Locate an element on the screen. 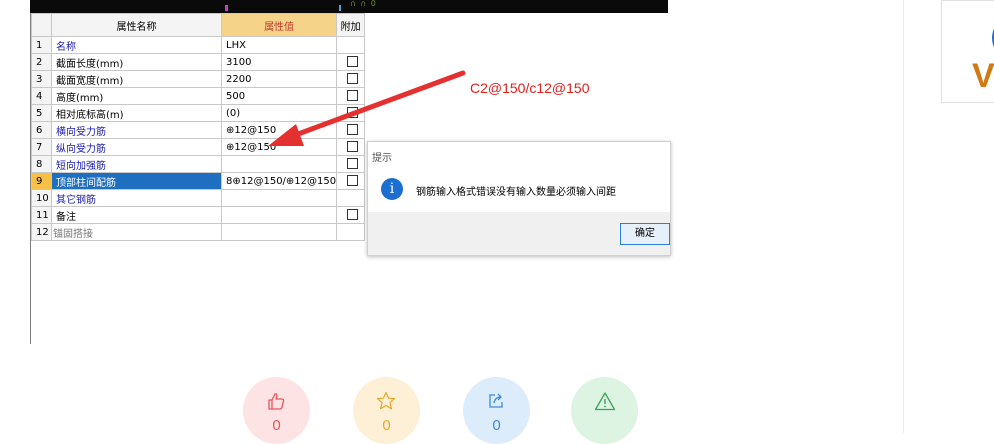 This screenshot has height=444, width=994. share-count: 0 is located at coordinates (496, 425).